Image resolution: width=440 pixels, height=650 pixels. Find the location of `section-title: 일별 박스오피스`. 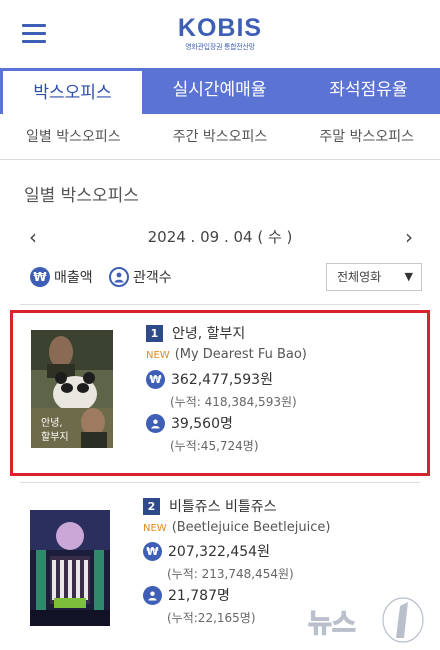

section-title: 일별 박스오피스 is located at coordinates (81, 196).